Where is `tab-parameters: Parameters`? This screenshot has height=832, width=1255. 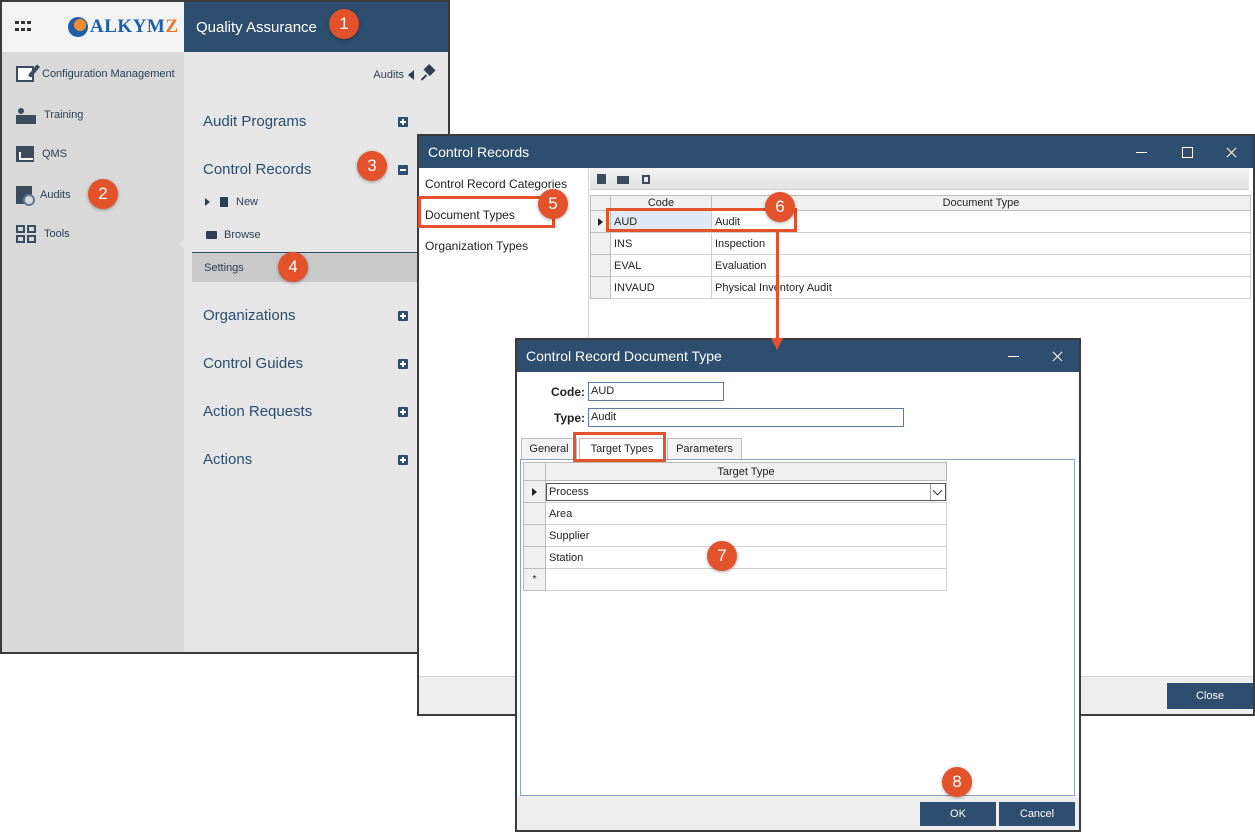
tab-parameters: Parameters is located at coordinates (704, 448).